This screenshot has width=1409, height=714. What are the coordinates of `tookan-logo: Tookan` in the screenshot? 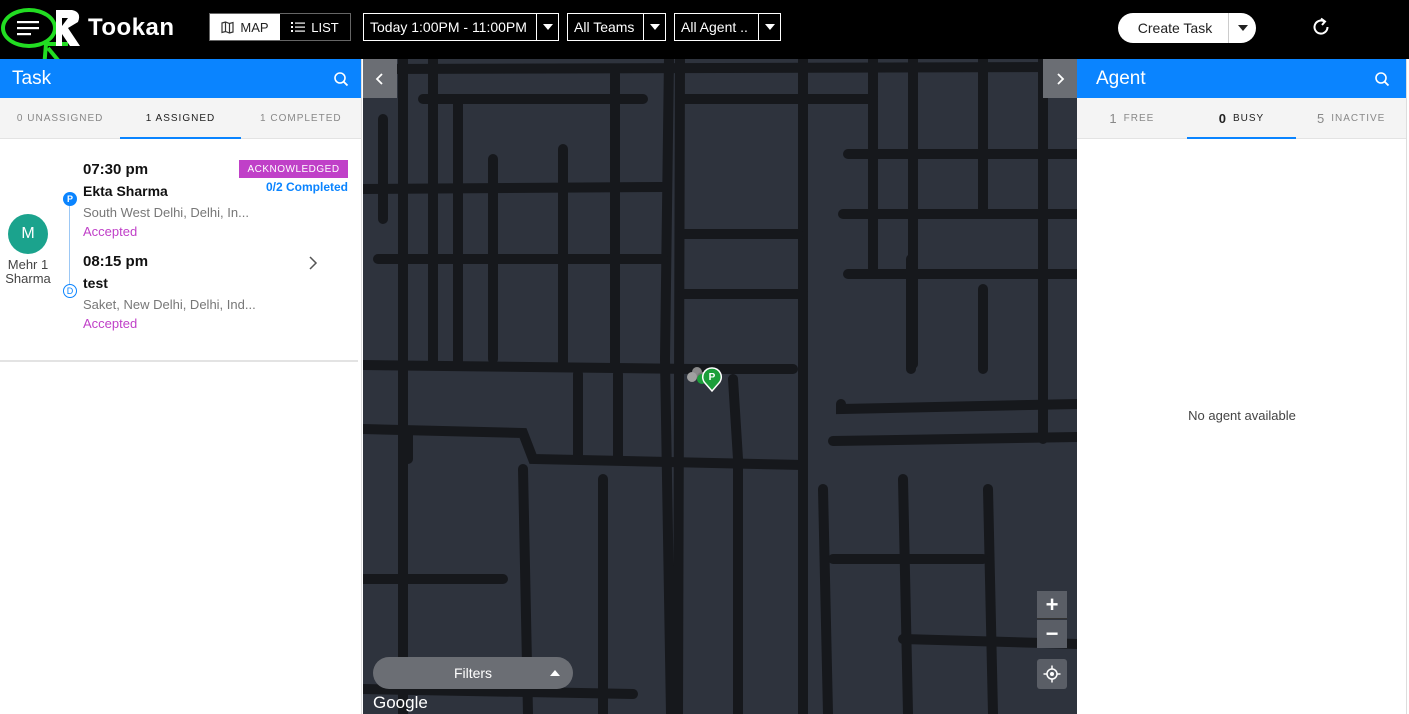 It's located at (113, 28).